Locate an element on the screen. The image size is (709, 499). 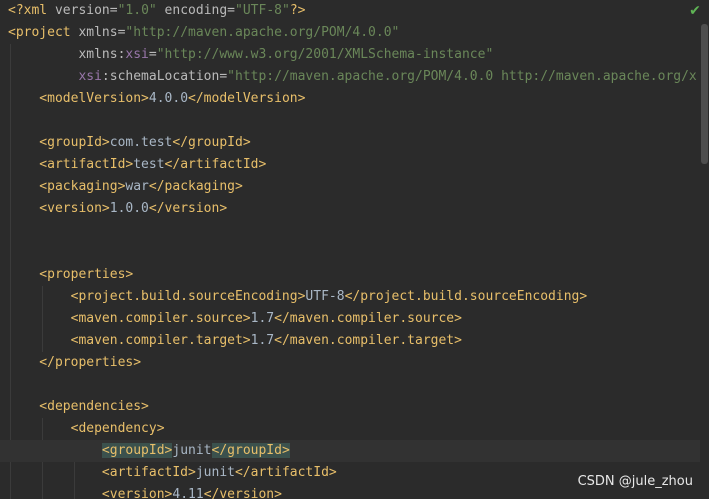
code-token: 4.0.0 is located at coordinates (168, 98).